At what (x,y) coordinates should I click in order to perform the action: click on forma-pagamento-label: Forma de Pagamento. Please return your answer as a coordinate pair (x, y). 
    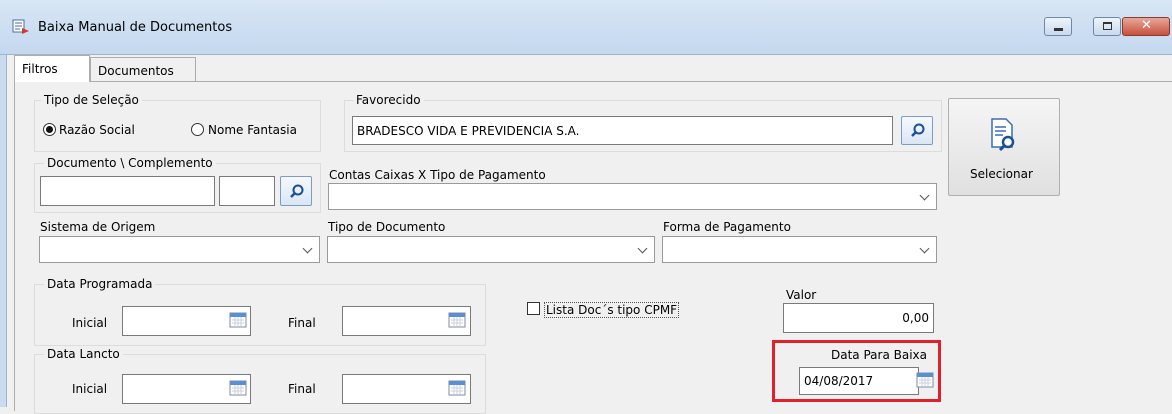
    Looking at the image, I should click on (727, 227).